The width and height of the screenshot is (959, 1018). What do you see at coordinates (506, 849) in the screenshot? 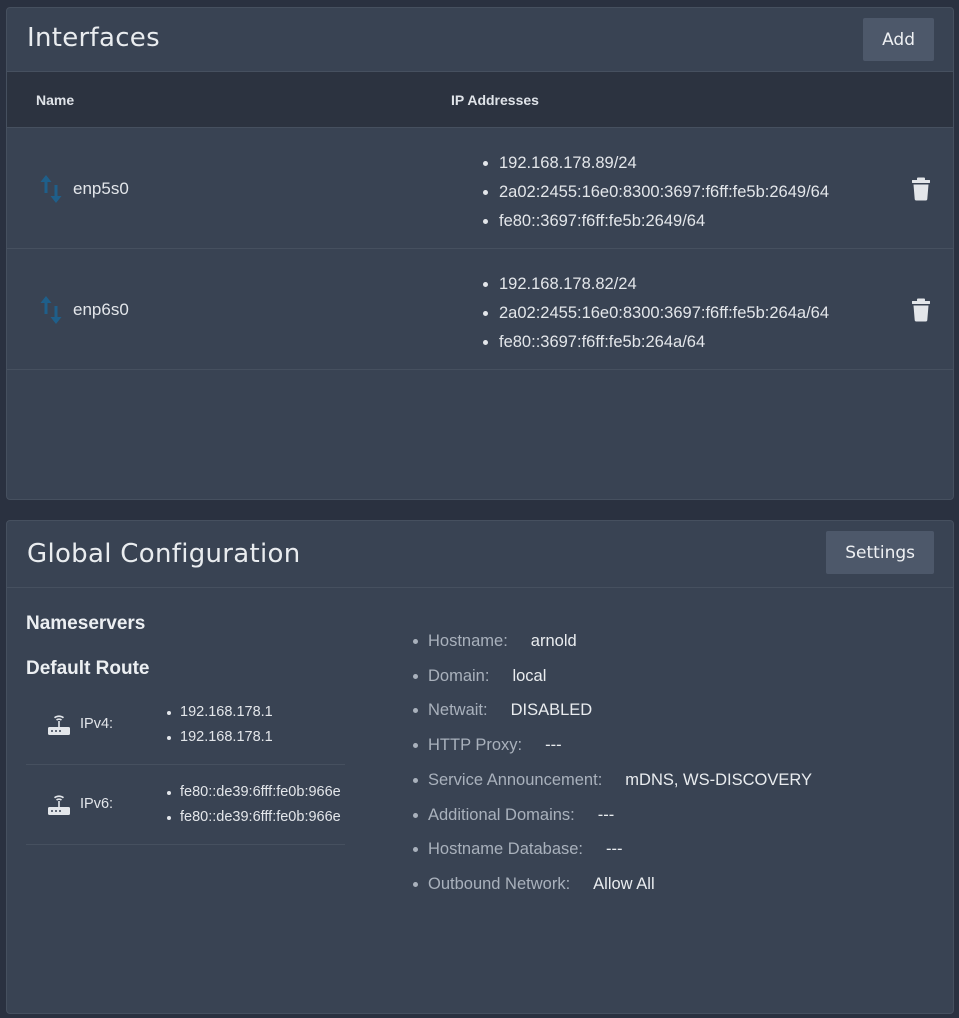
I see `setting-key: Hostname Database:` at bounding box center [506, 849].